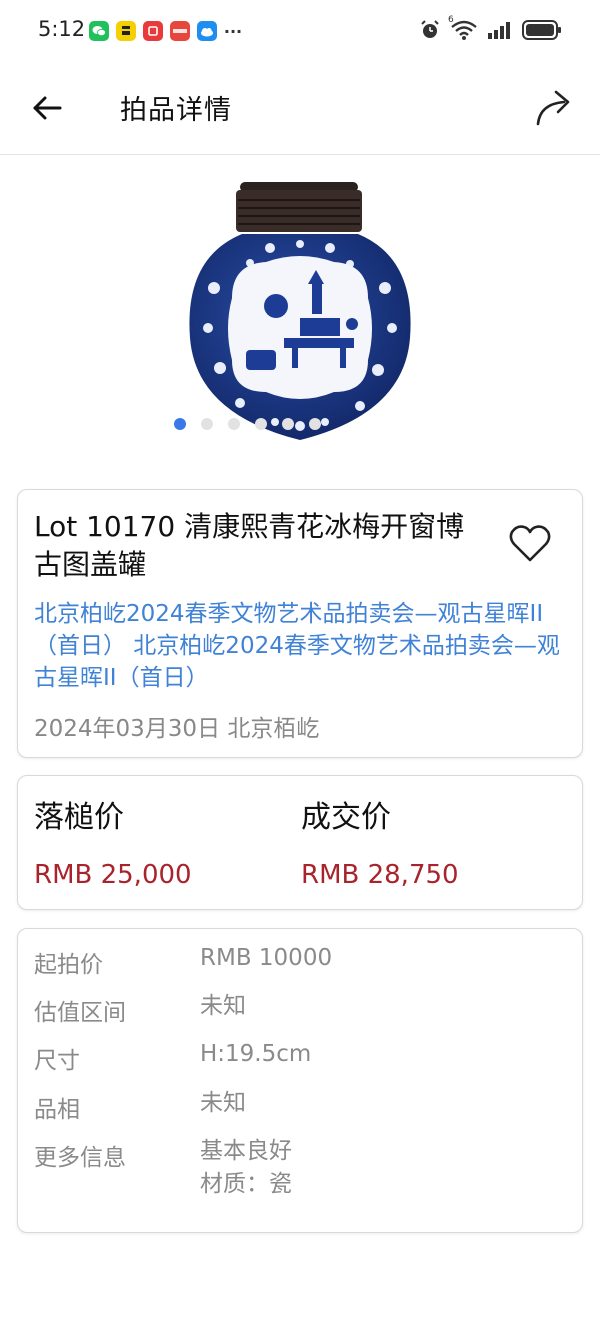  What do you see at coordinates (57, 1061) in the screenshot?
I see `size-label: 尺寸` at bounding box center [57, 1061].